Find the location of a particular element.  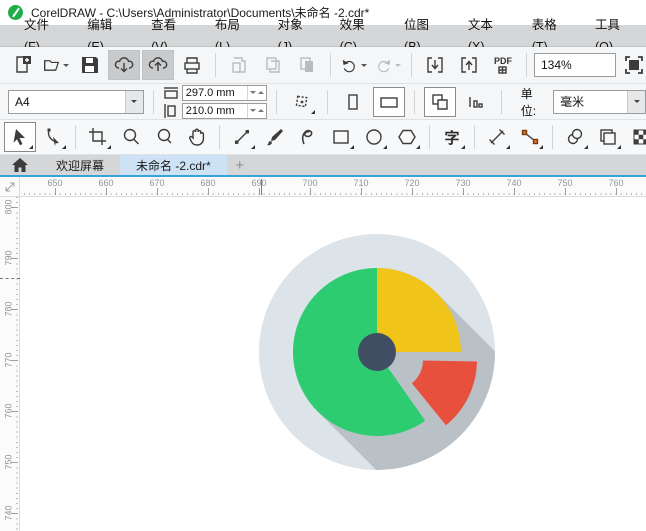

pick-tool is located at coordinates (20, 137).